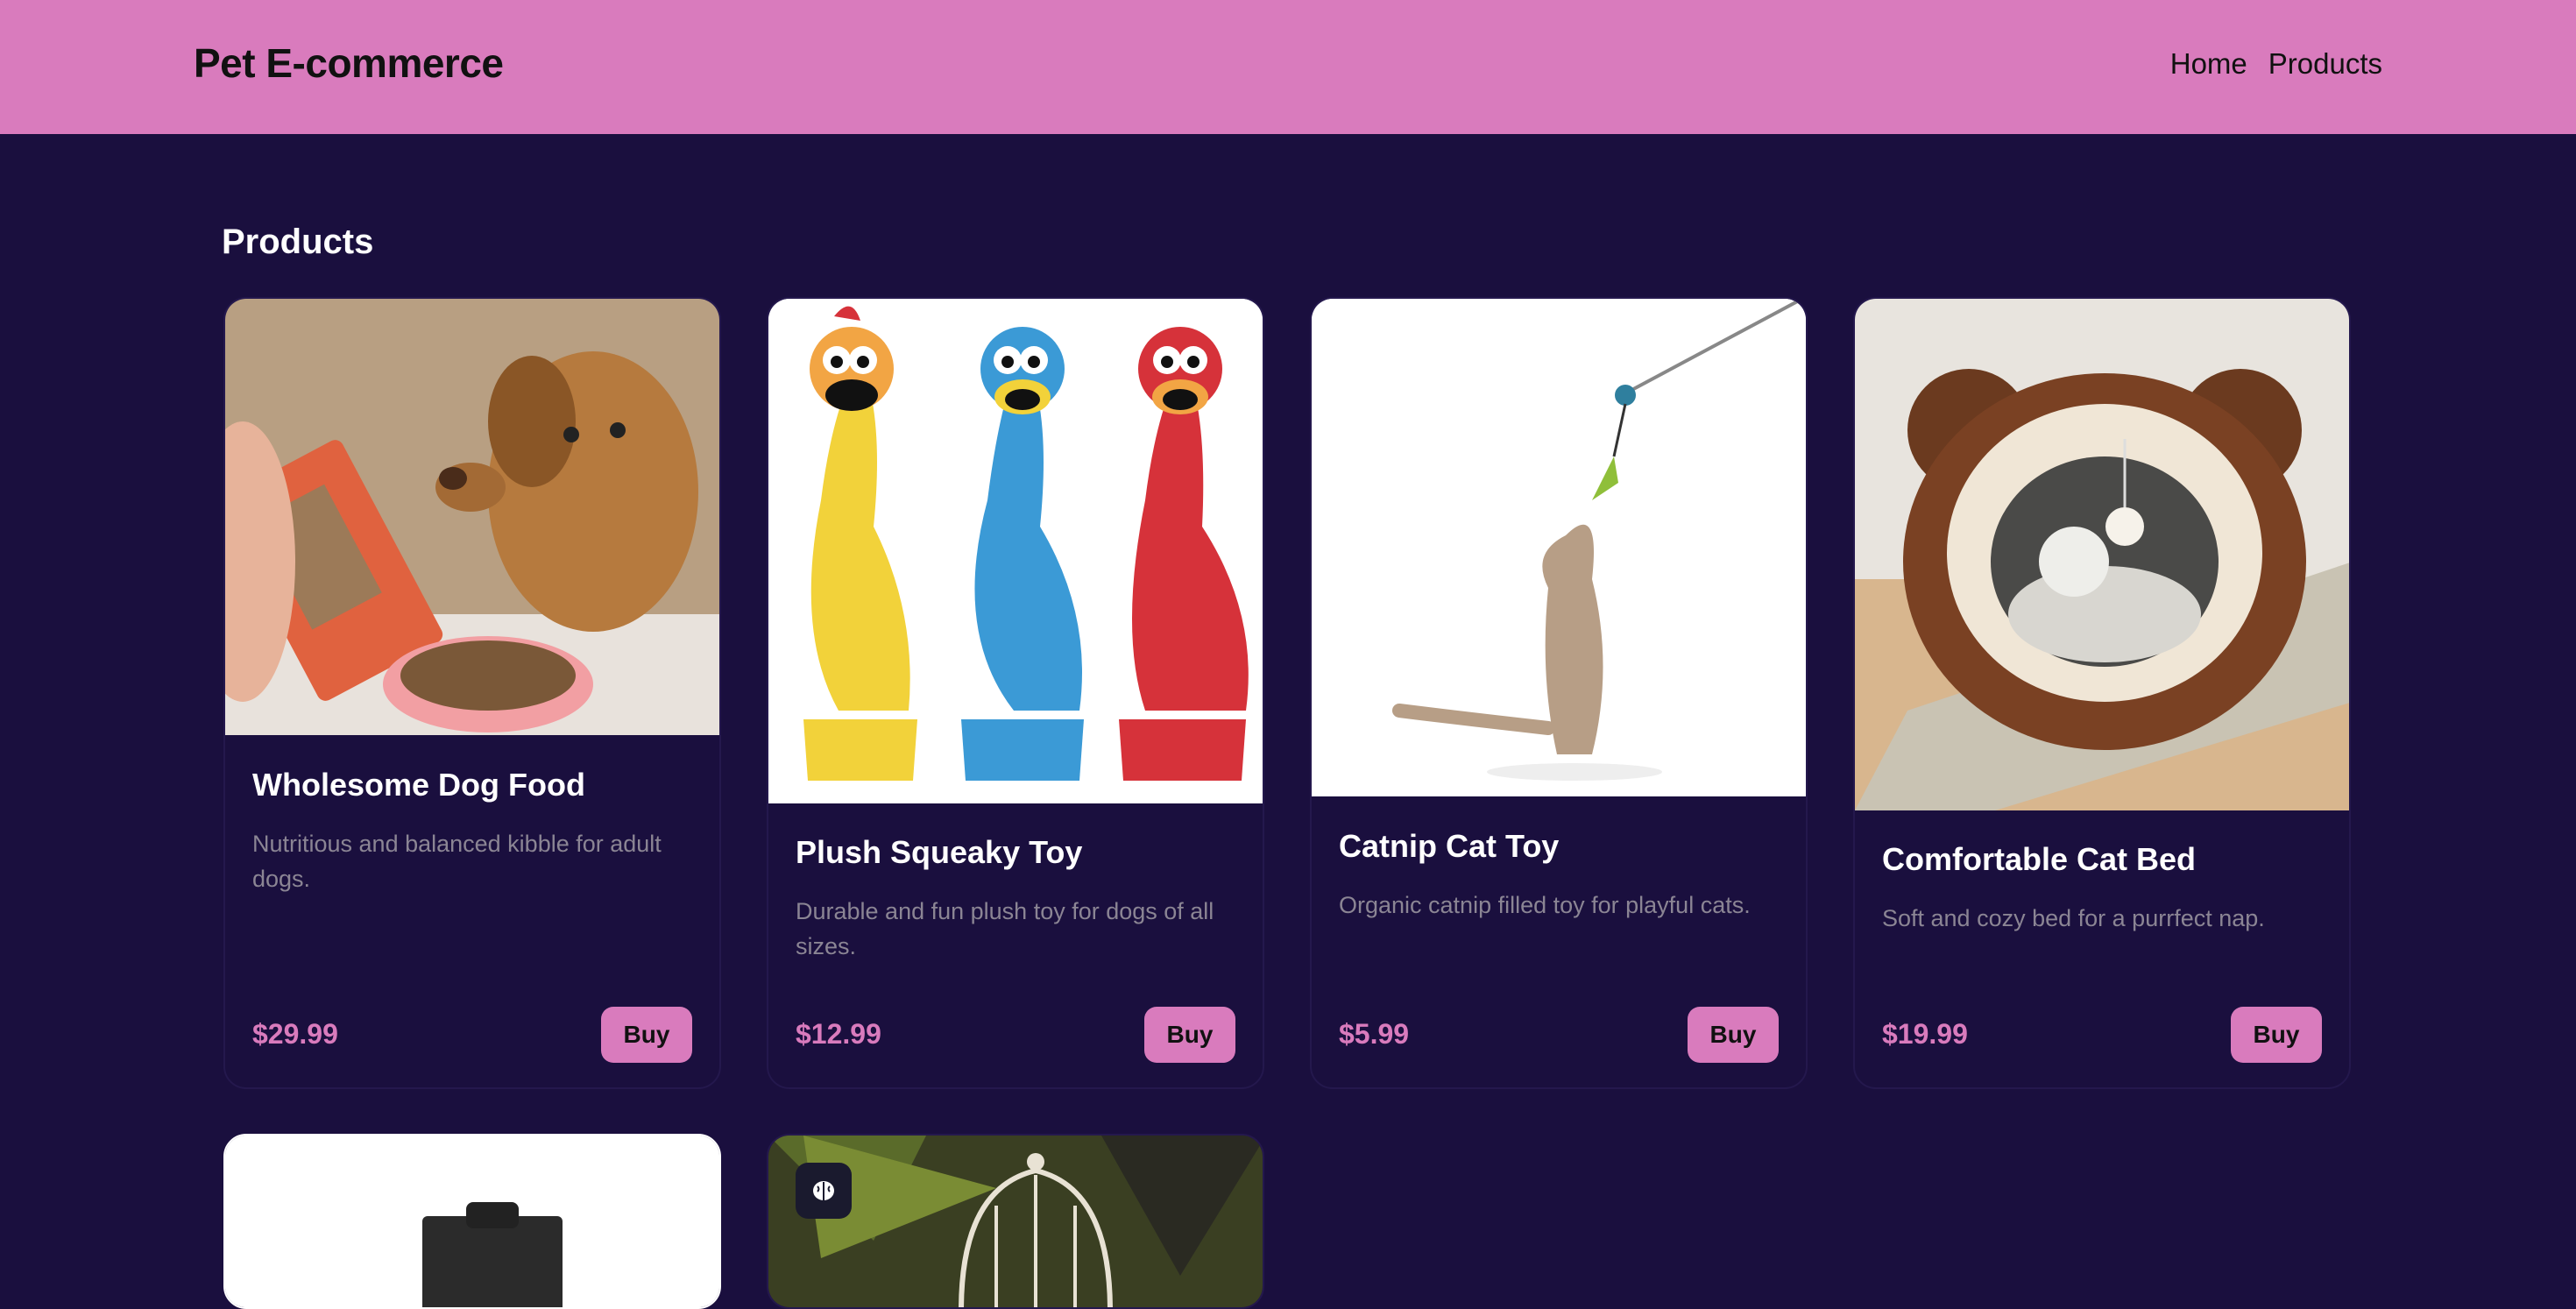  I want to click on product-price: $29.99, so click(295, 1034).